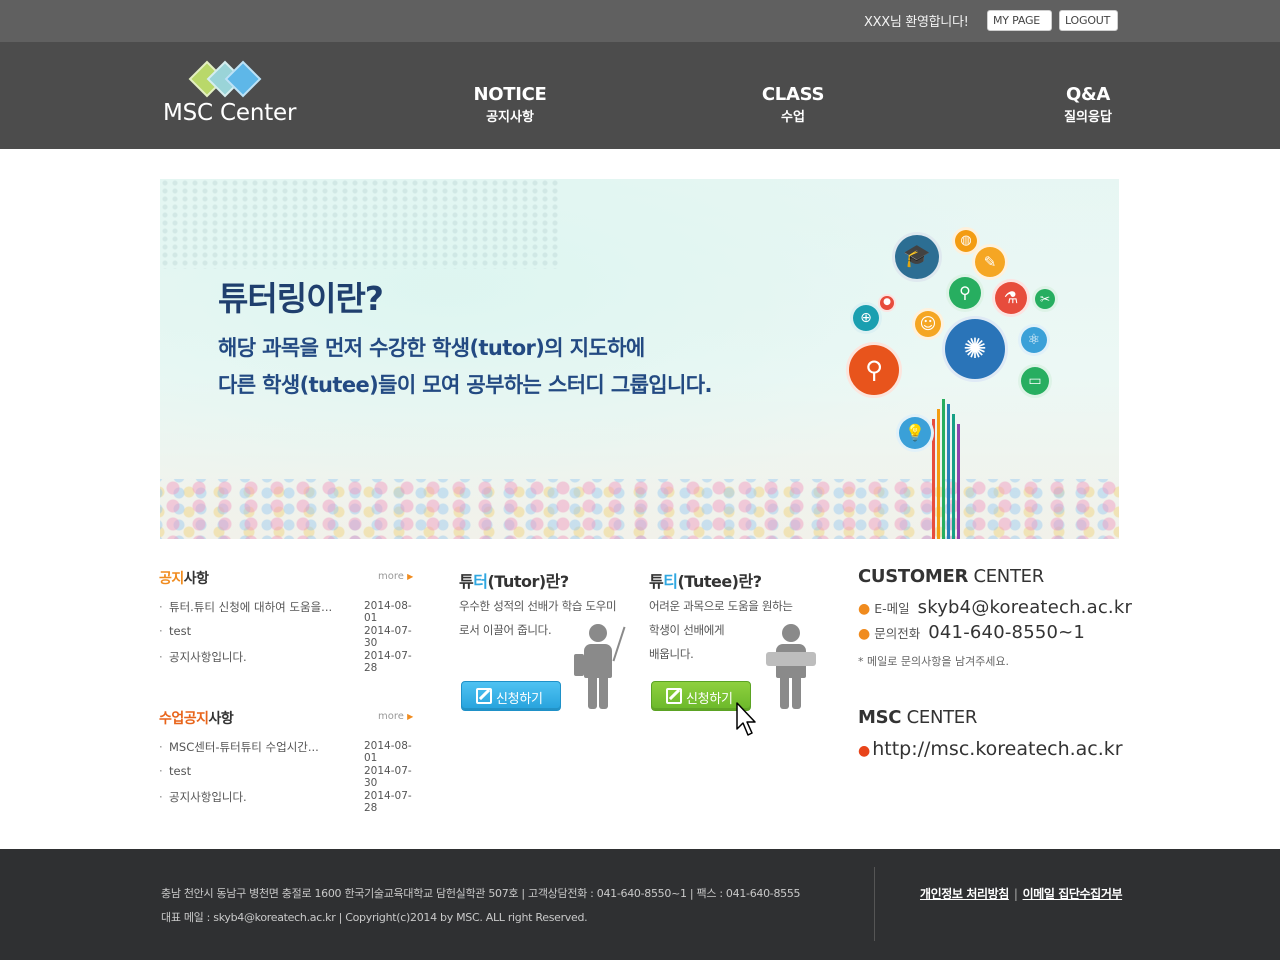 The width and height of the screenshot is (1280, 960). What do you see at coordinates (289, 776) in the screenshot?
I see `class-notice-list-item: · test 2014-07-30` at bounding box center [289, 776].